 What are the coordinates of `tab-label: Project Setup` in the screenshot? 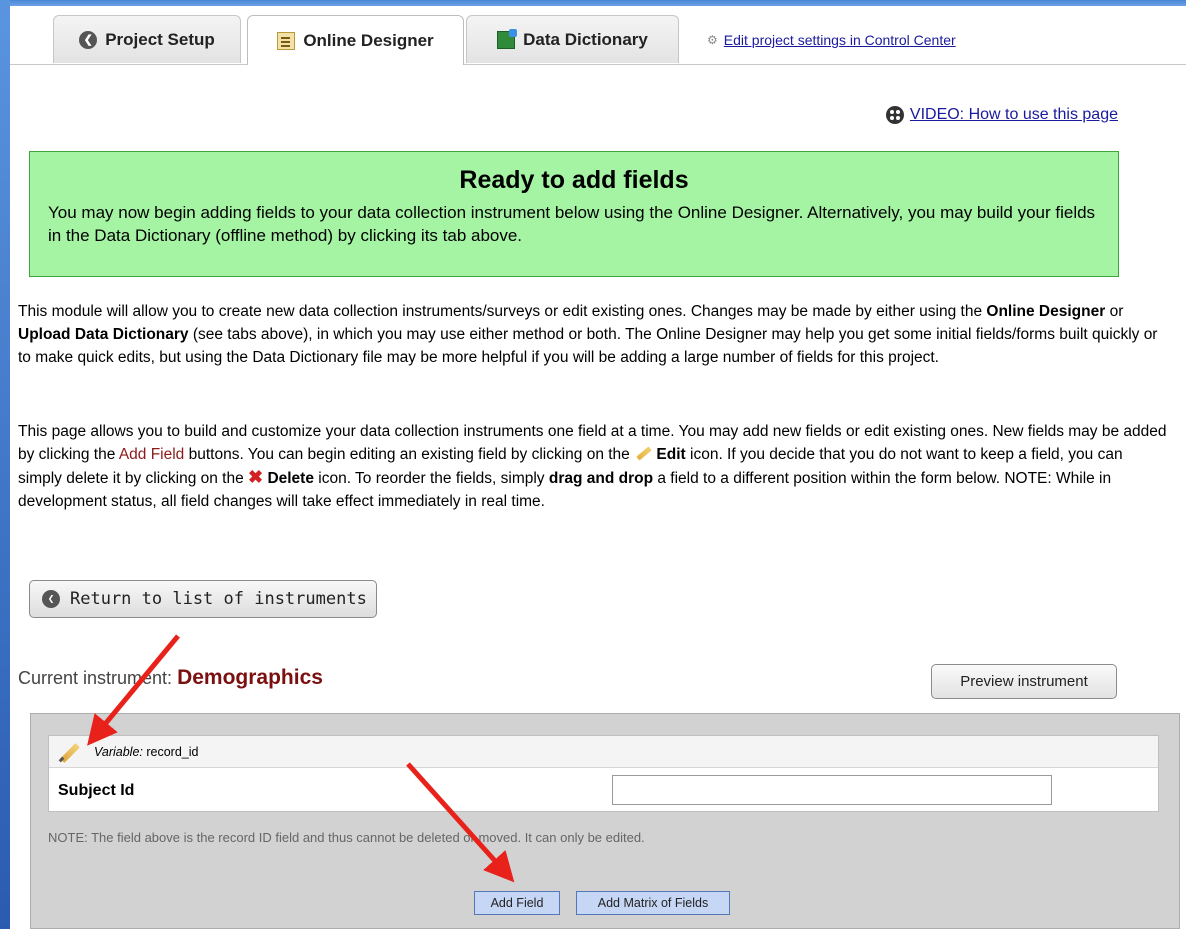 It's located at (160, 39).